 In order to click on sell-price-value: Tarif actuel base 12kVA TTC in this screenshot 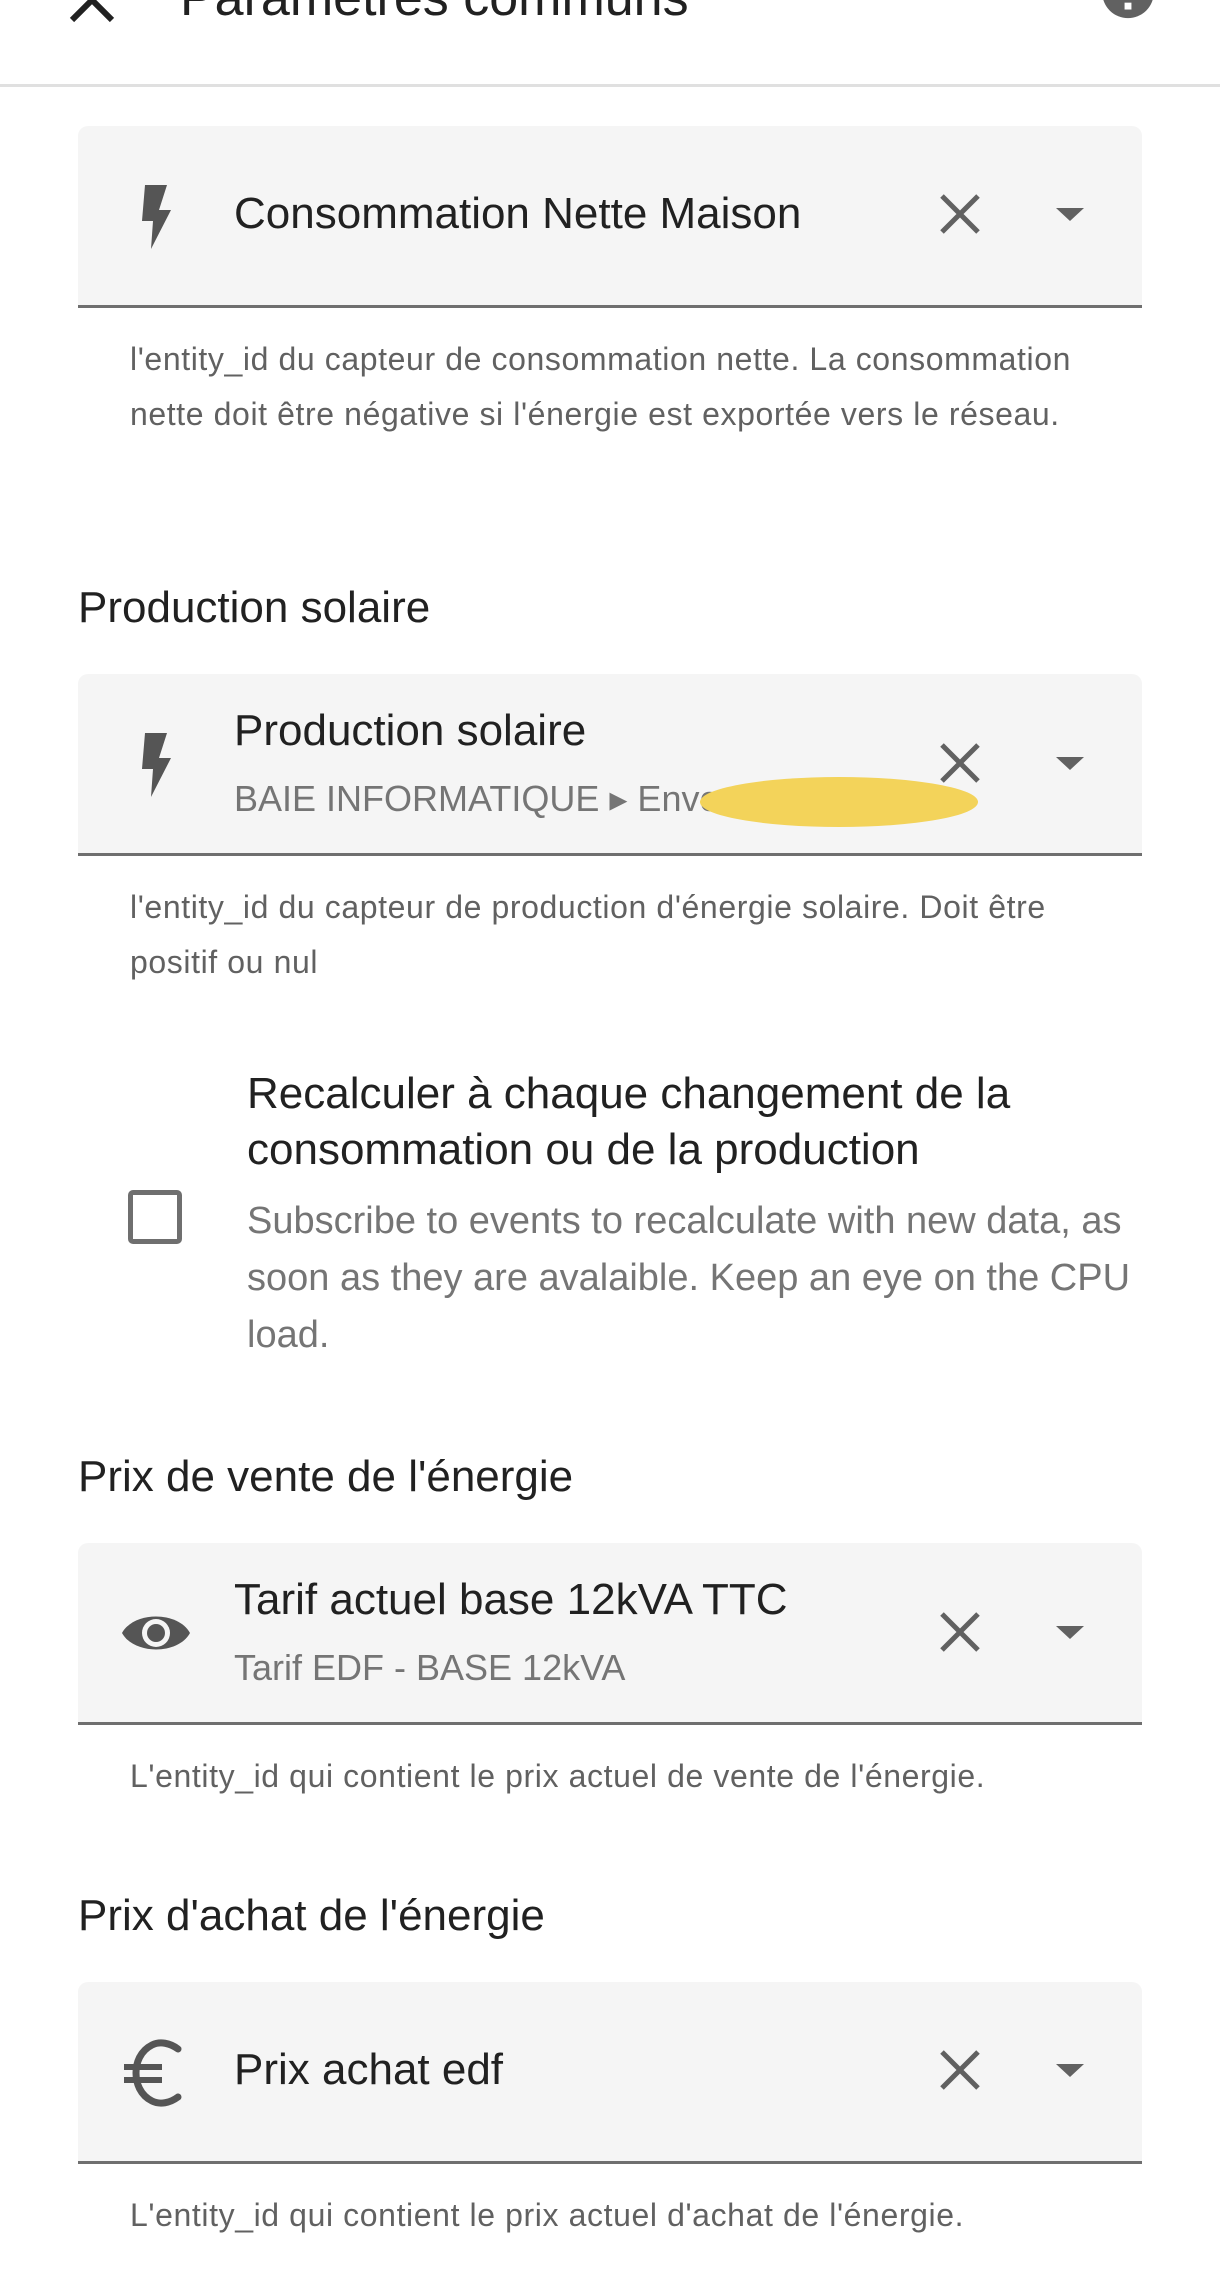, I will do `click(511, 1599)`.